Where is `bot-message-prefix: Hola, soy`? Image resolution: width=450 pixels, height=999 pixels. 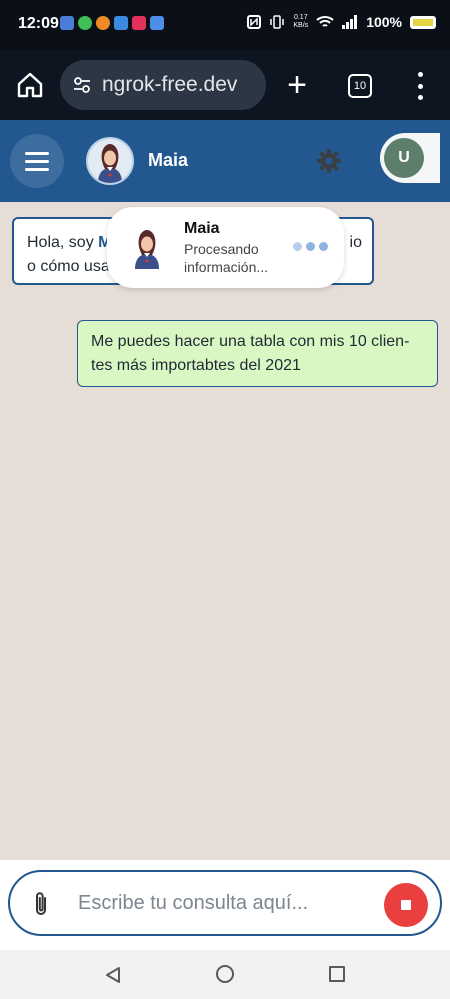
bot-message-prefix: Hola, soy is located at coordinates (63, 242).